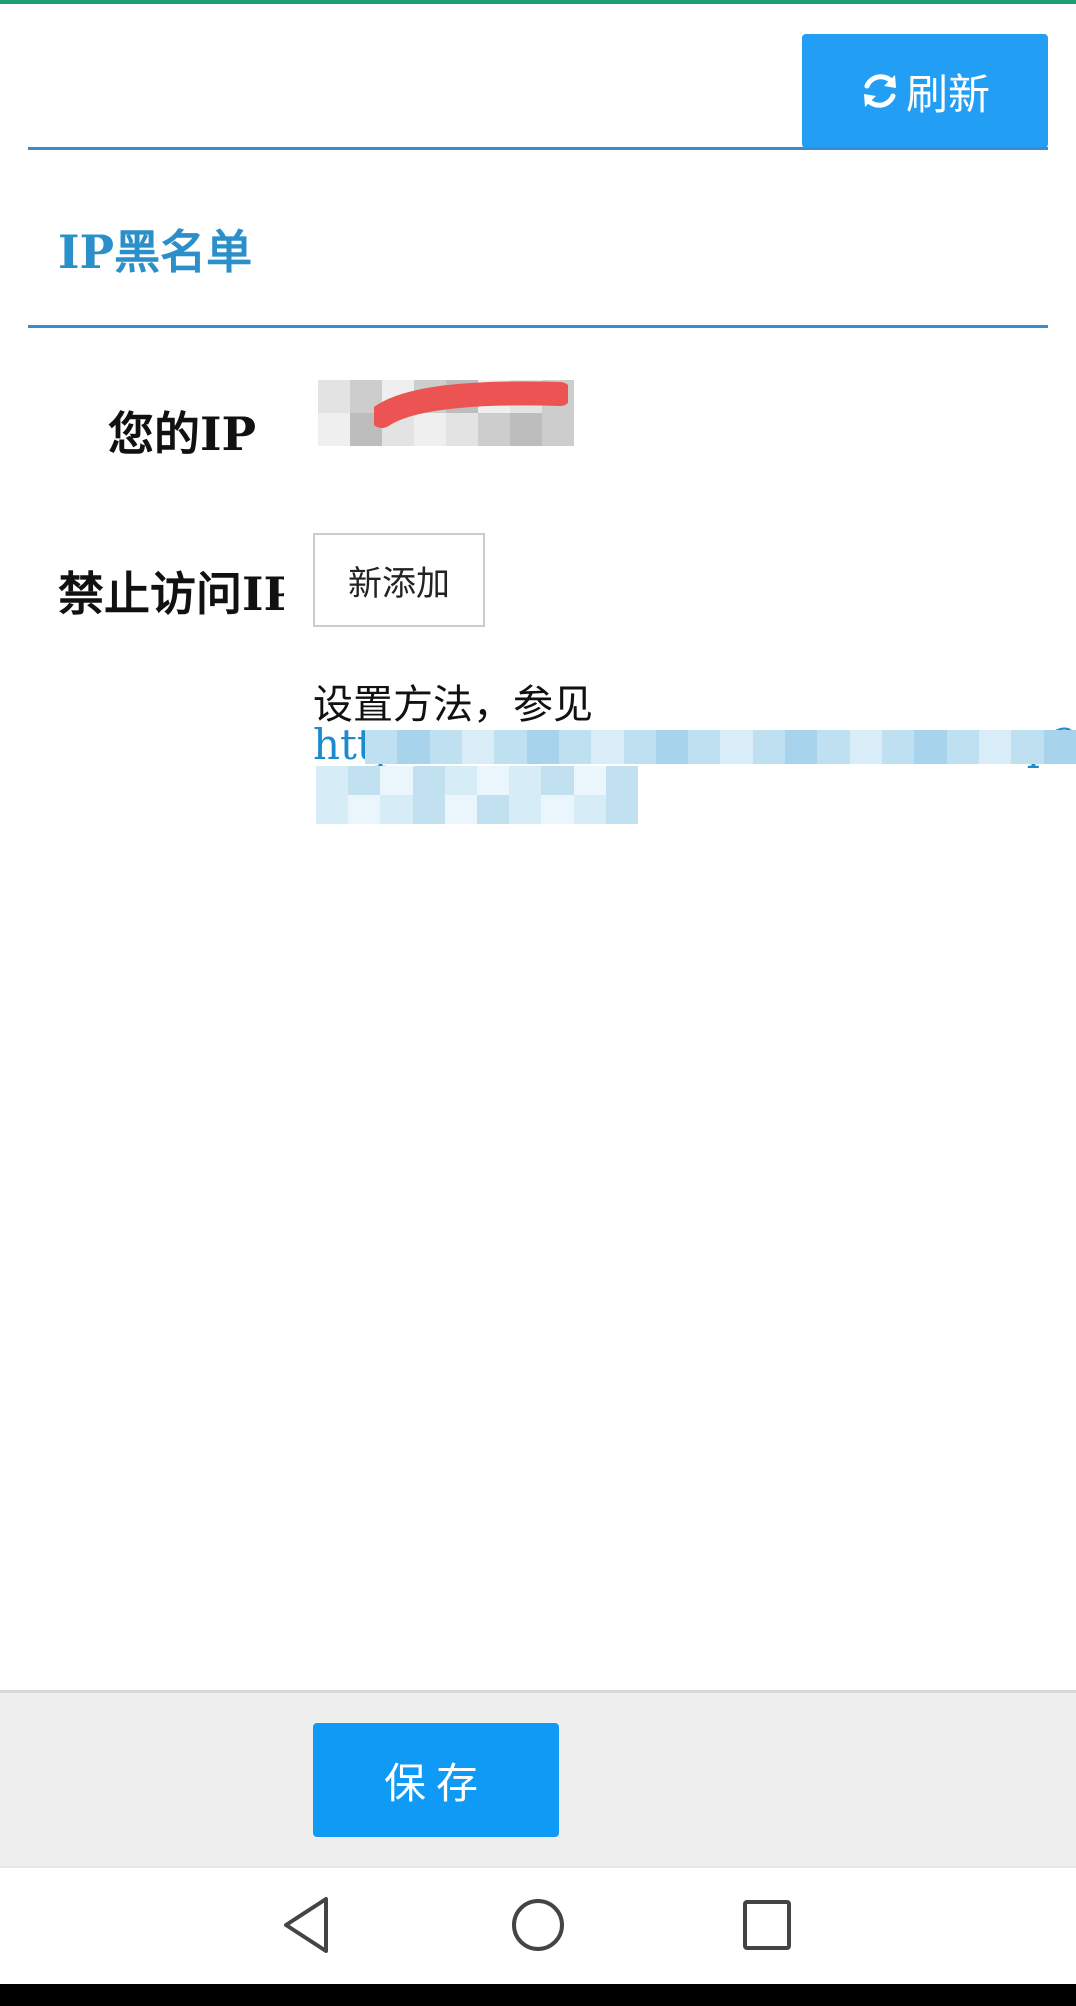 This screenshot has height=2006, width=1076. What do you see at coordinates (947, 94) in the screenshot?
I see `refresh-label: 刷新` at bounding box center [947, 94].